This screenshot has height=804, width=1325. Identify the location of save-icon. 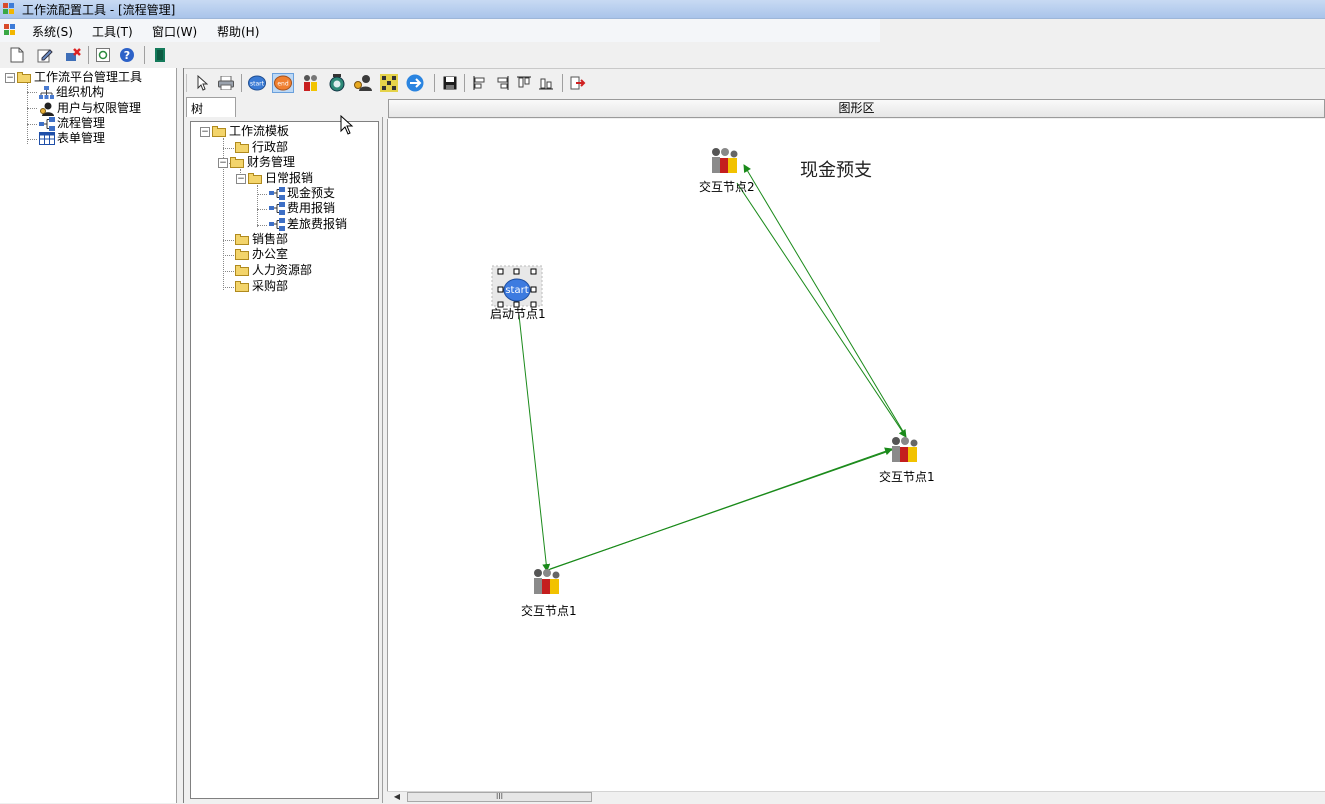
(450, 83).